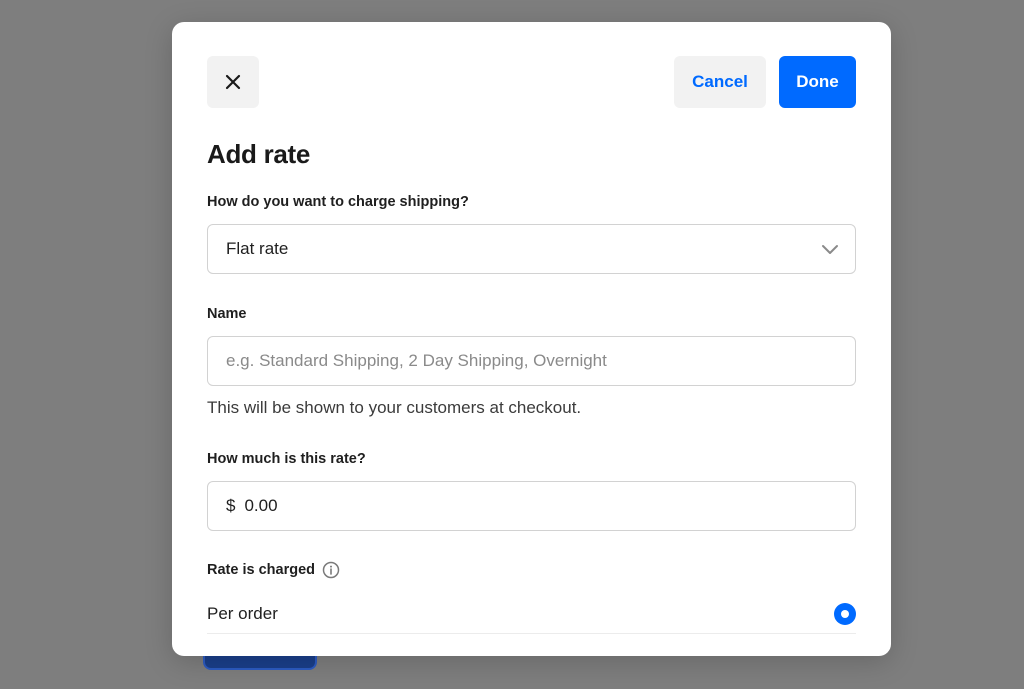 This screenshot has height=689, width=1024. I want to click on done-button: Done, so click(817, 82).